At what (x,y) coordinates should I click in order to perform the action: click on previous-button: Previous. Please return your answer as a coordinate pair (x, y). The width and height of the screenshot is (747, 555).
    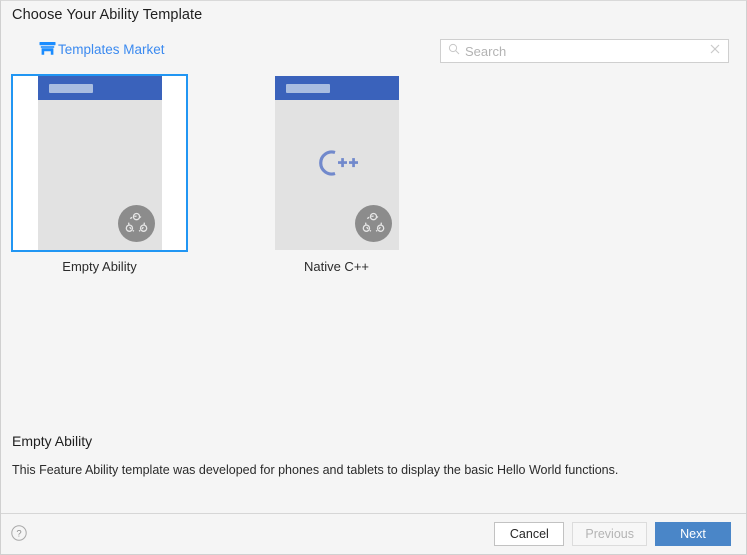
    Looking at the image, I should click on (609, 534).